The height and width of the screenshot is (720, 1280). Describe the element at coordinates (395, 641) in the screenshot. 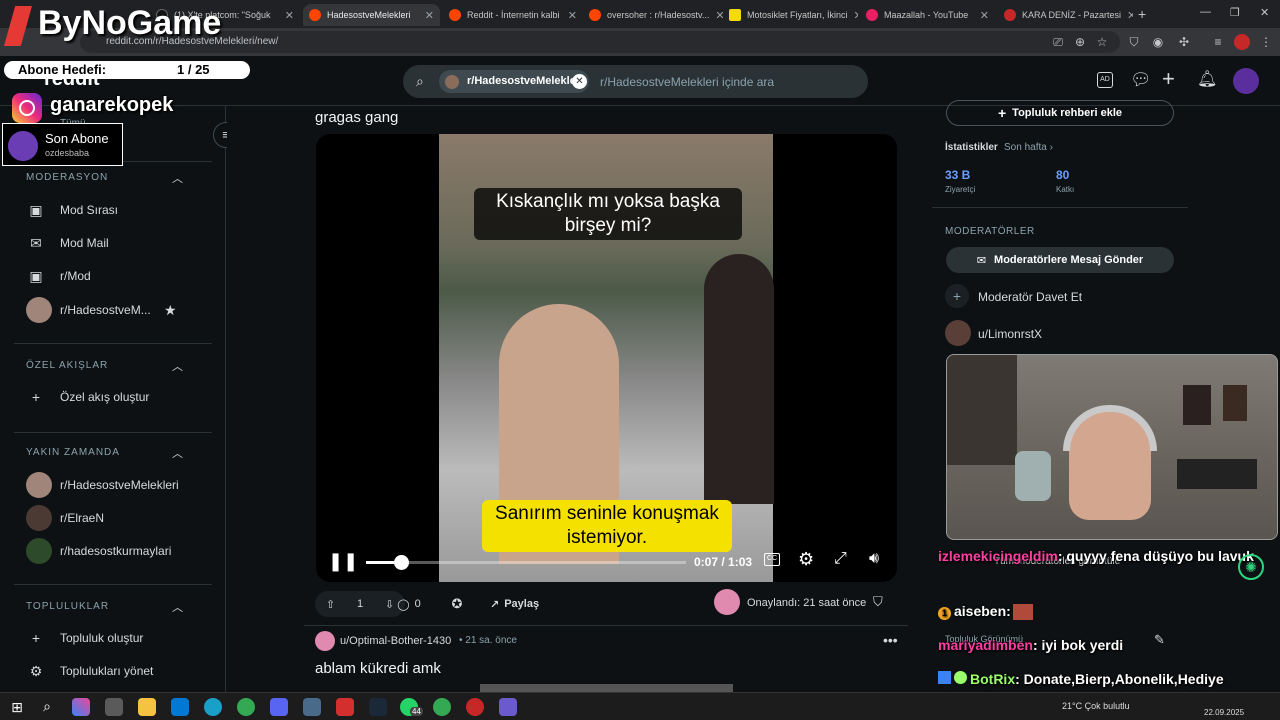

I see `post-author: u/Optimal-Bother-1430` at that location.